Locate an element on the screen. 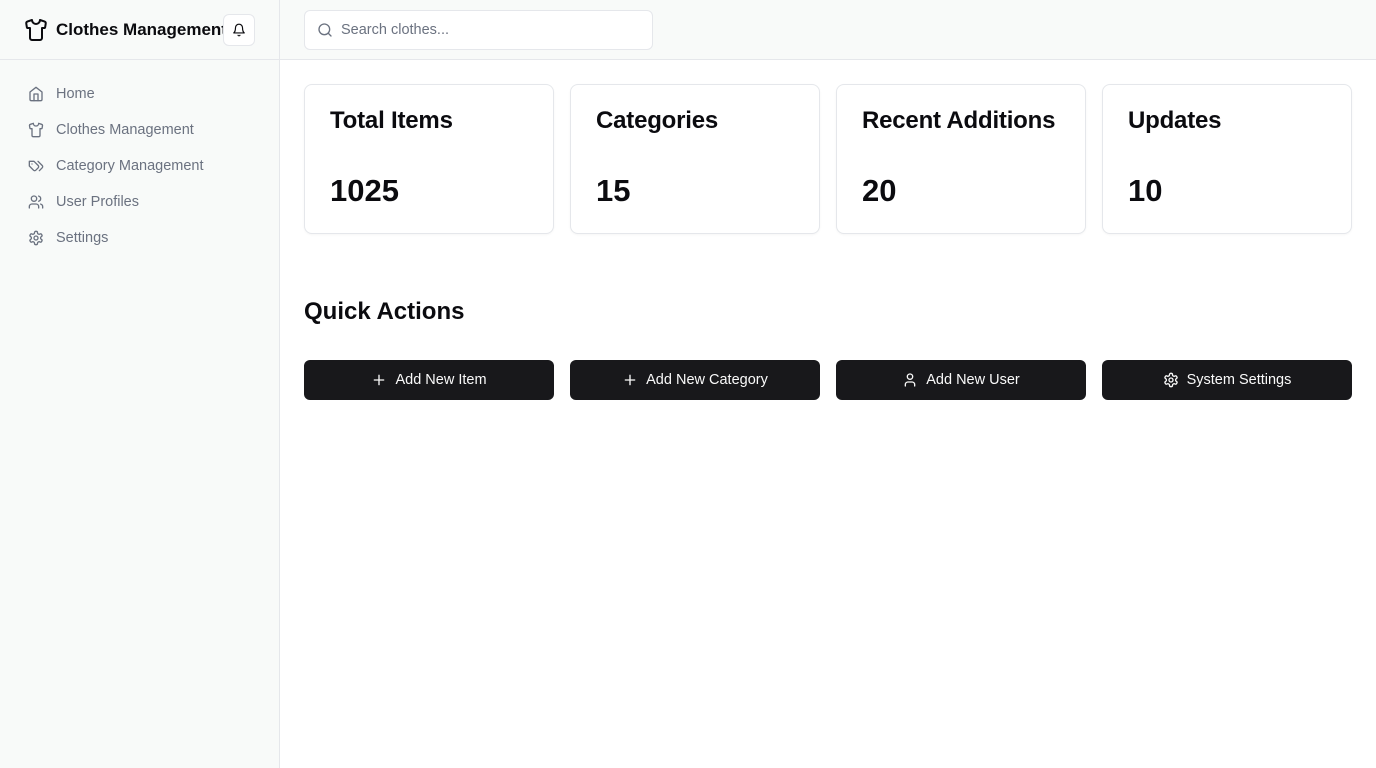  button-label: Add New User is located at coordinates (973, 380).